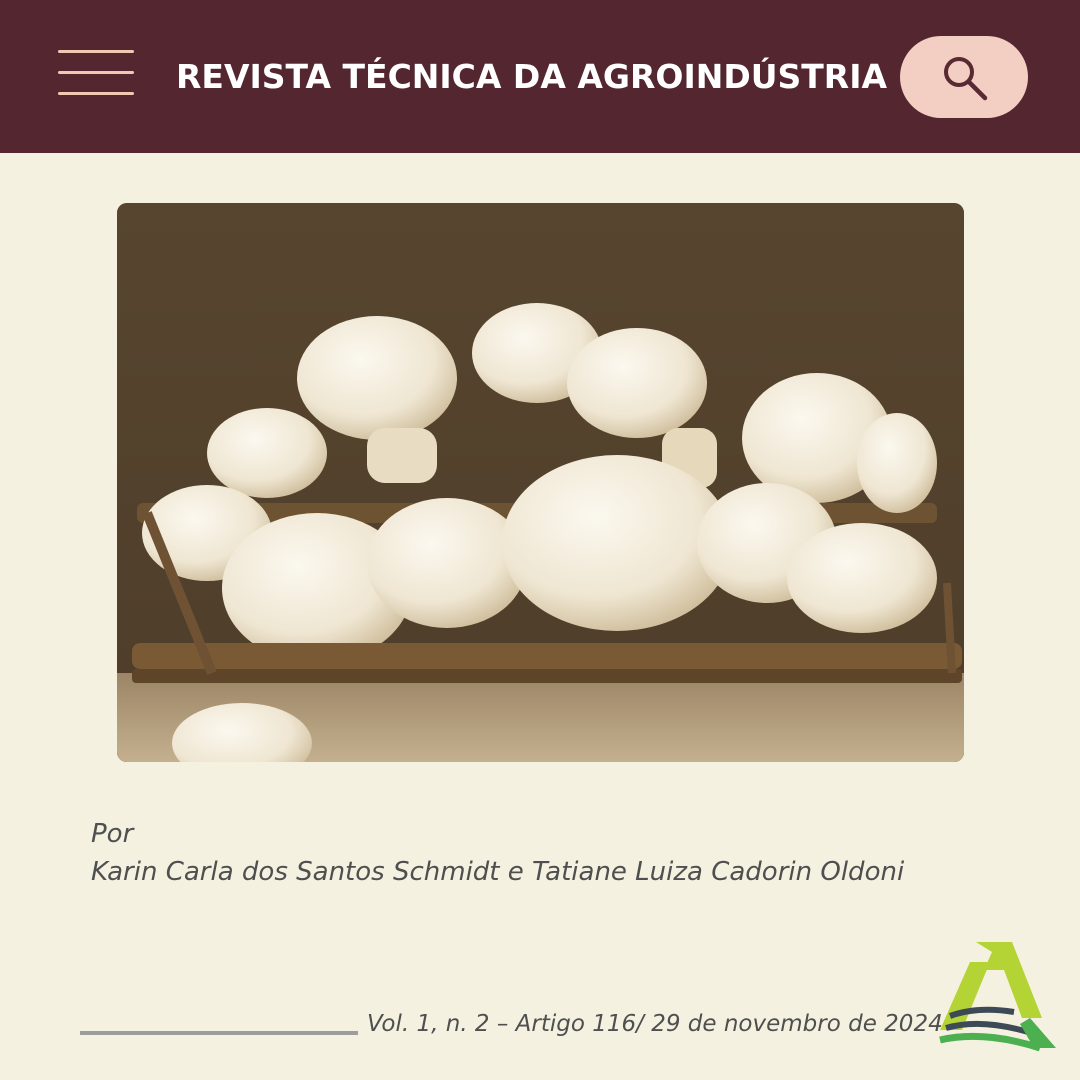 The width and height of the screenshot is (1080, 1080). What do you see at coordinates (112, 834) in the screenshot?
I see `byline-prefix: Por` at bounding box center [112, 834].